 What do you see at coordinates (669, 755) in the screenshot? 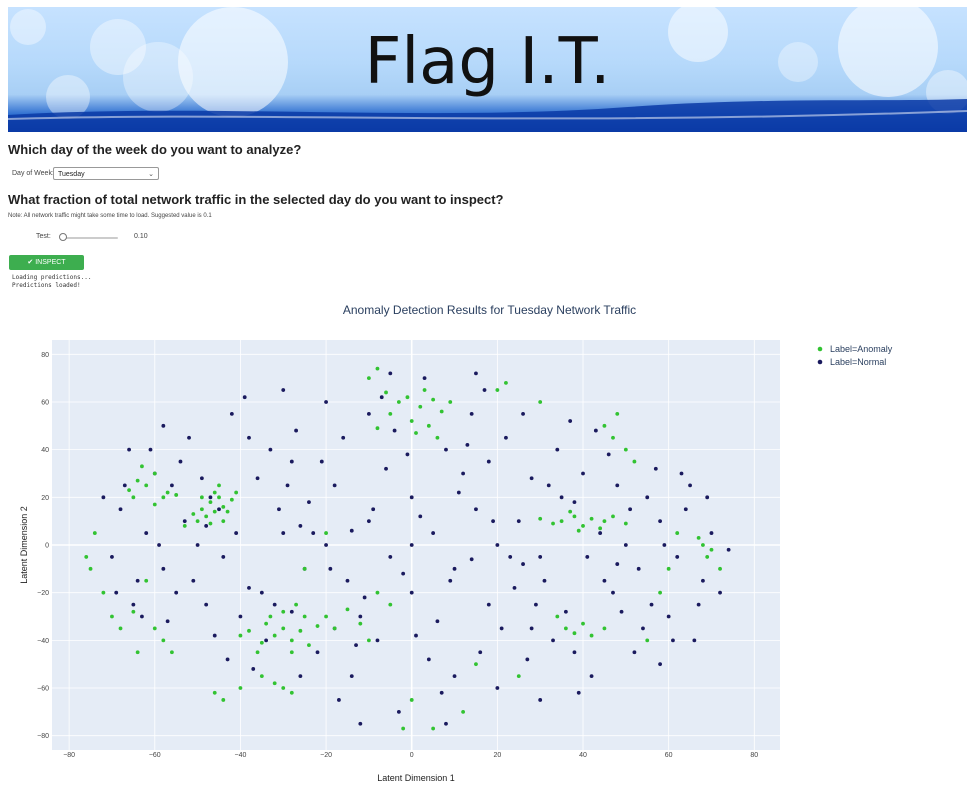
I see `x-tick-label: 60` at bounding box center [669, 755].